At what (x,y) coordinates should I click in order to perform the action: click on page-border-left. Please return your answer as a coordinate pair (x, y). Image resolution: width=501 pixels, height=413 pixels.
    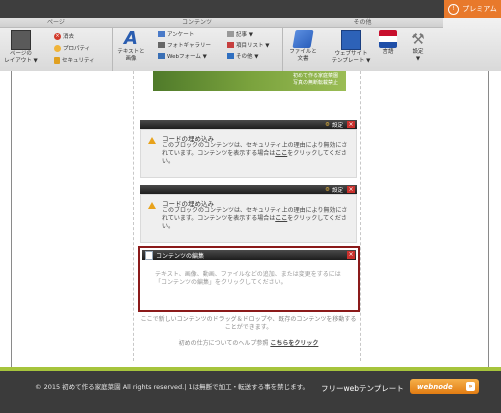
    Looking at the image, I should click on (11, 219).